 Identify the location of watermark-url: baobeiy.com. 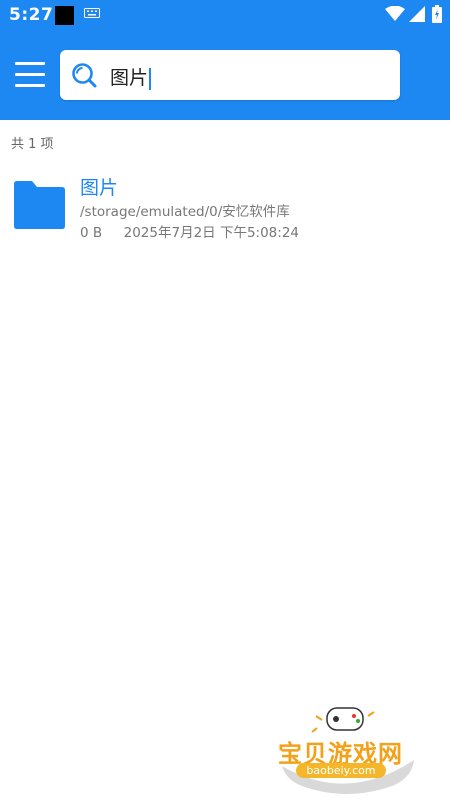
(341, 770).